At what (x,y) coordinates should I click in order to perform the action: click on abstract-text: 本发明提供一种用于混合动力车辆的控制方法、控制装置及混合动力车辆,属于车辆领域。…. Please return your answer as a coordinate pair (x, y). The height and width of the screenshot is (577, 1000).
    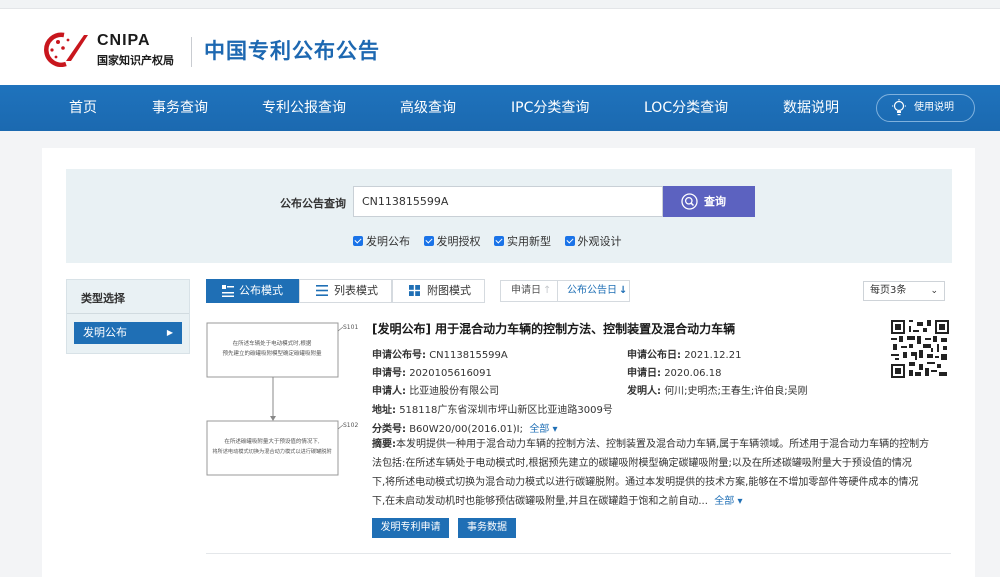
    Looking at the image, I should click on (663, 444).